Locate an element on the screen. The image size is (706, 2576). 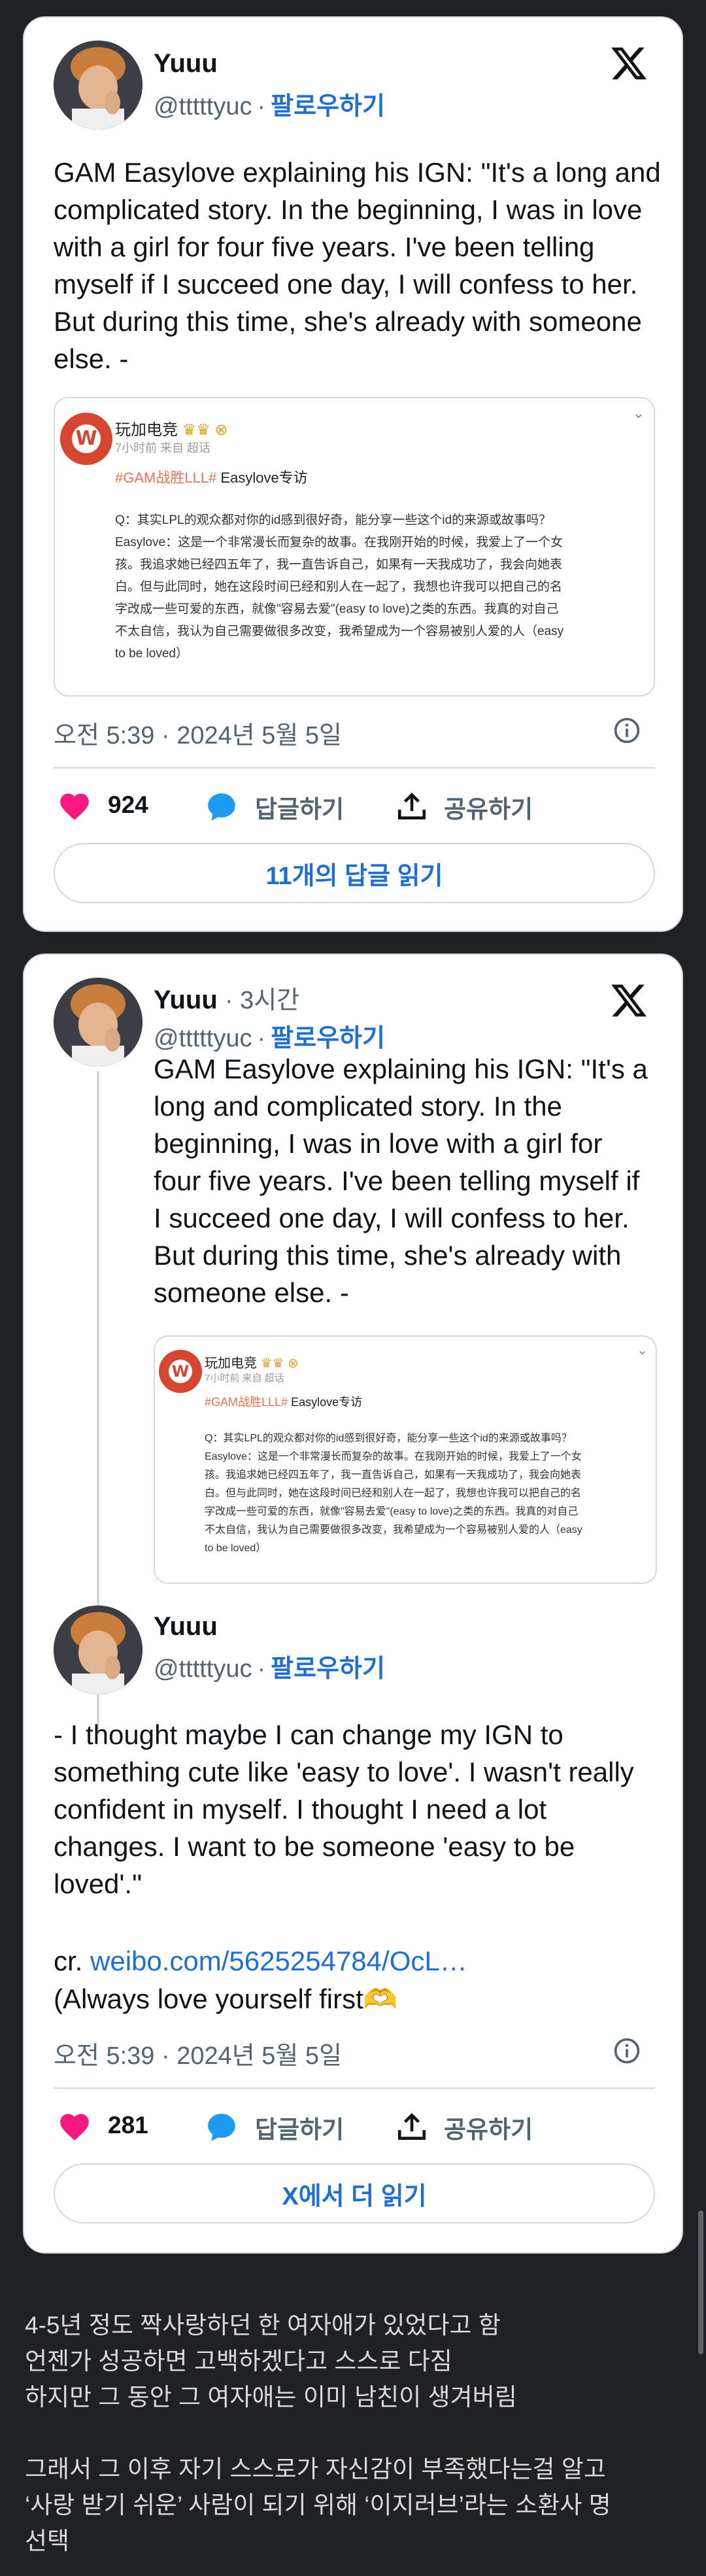
author-name-line: Yuuu · 3시간 is located at coordinates (226, 998).